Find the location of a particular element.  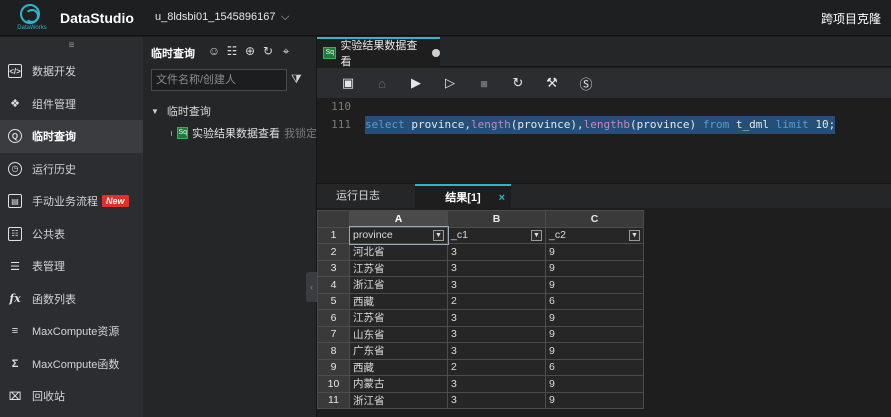

run-params-icon: ▷ is located at coordinates (450, 83).